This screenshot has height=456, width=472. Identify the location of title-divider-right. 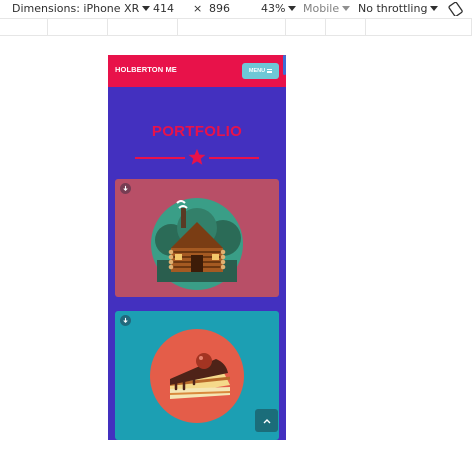
(234, 158).